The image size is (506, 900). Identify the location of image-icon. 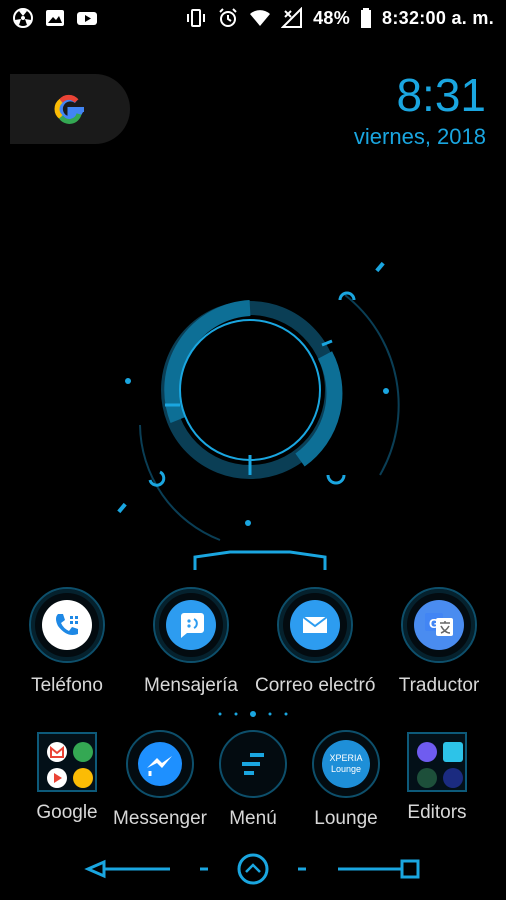
(55, 18).